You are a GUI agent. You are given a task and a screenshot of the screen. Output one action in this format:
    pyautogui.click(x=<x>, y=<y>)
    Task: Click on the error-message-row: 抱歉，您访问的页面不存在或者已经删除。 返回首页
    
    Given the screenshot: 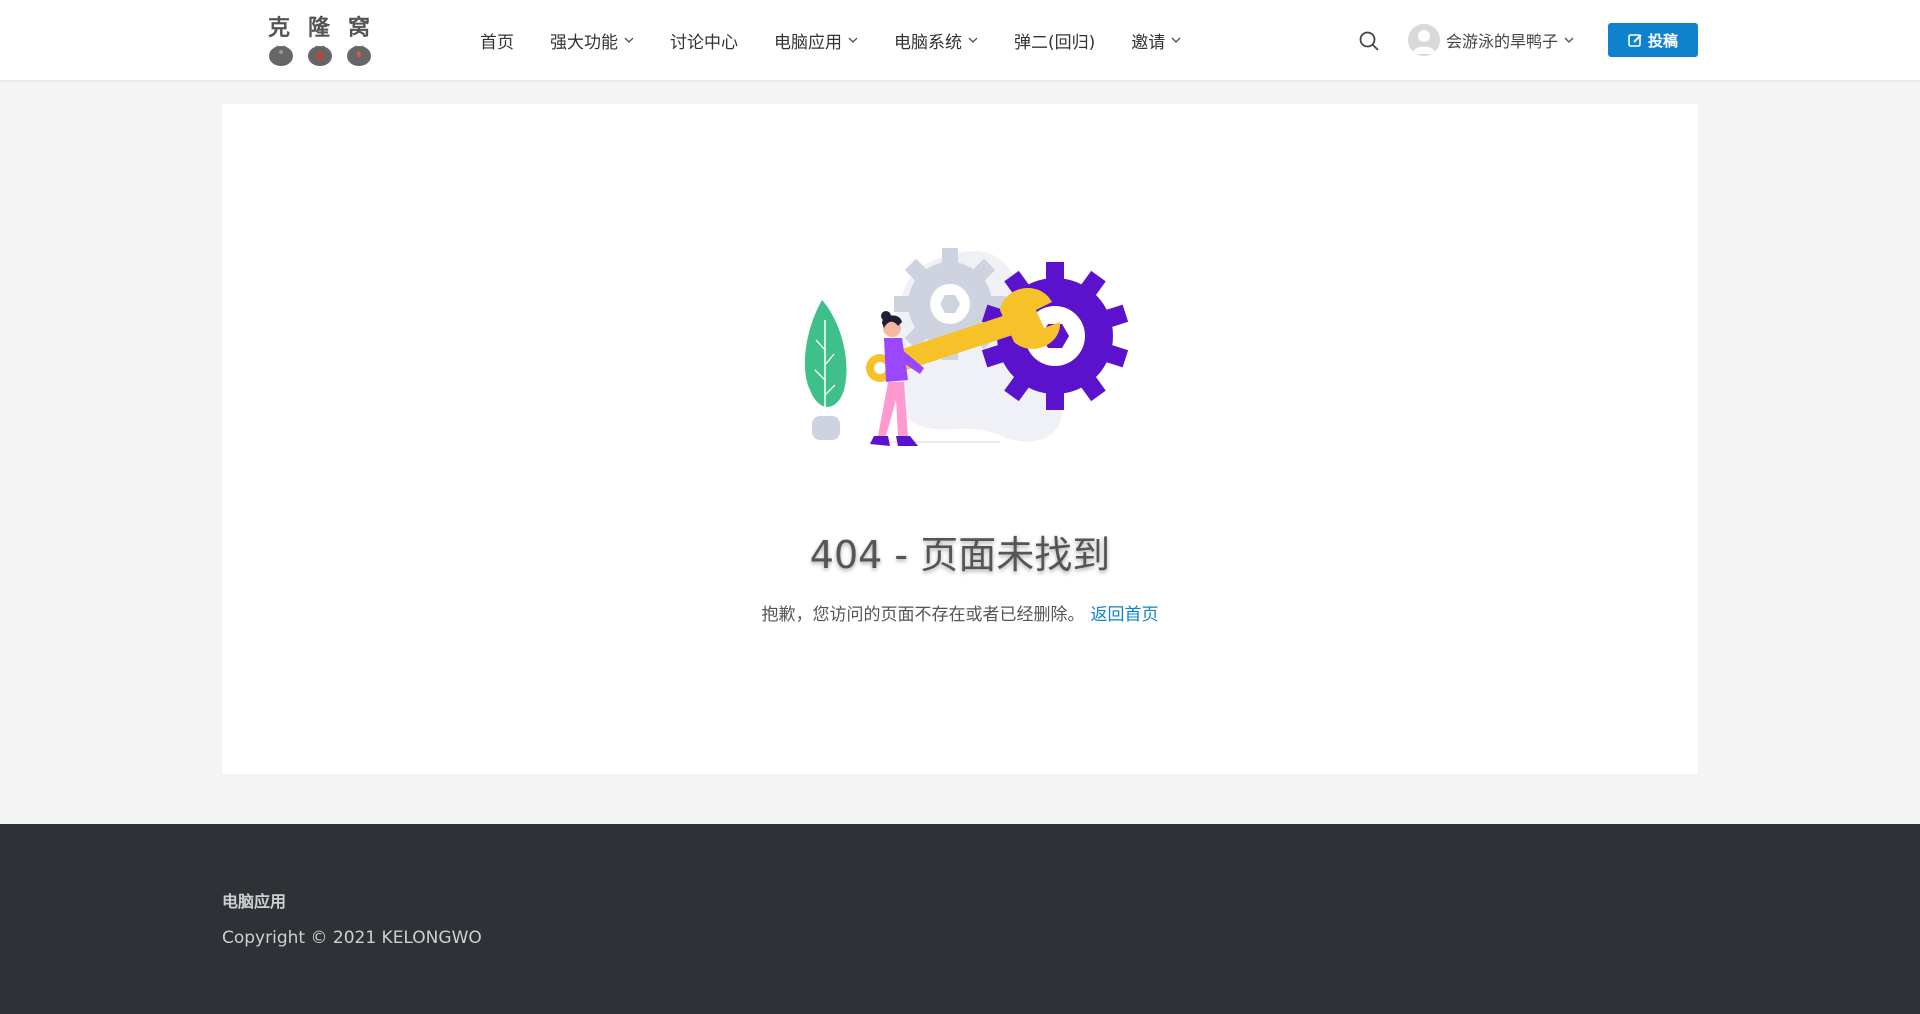 What is the action you would take?
    pyautogui.click(x=960, y=612)
    